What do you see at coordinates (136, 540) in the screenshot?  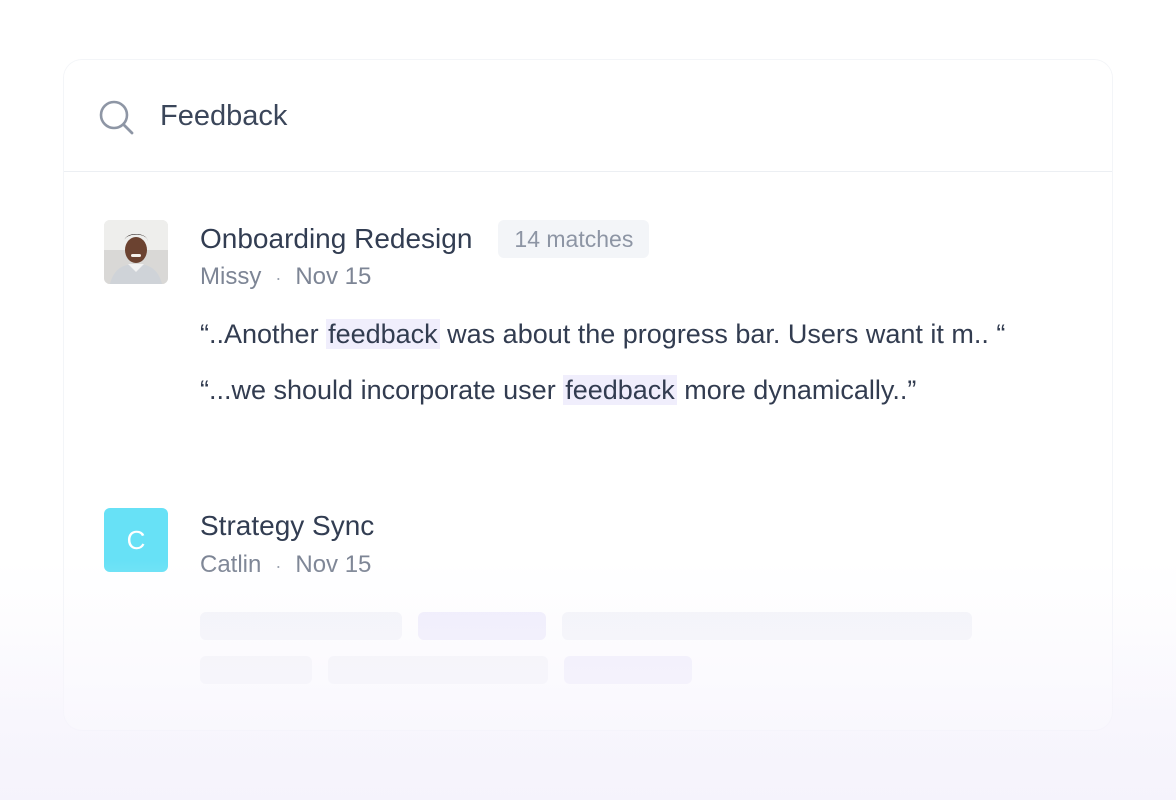 I see `avatar: C` at bounding box center [136, 540].